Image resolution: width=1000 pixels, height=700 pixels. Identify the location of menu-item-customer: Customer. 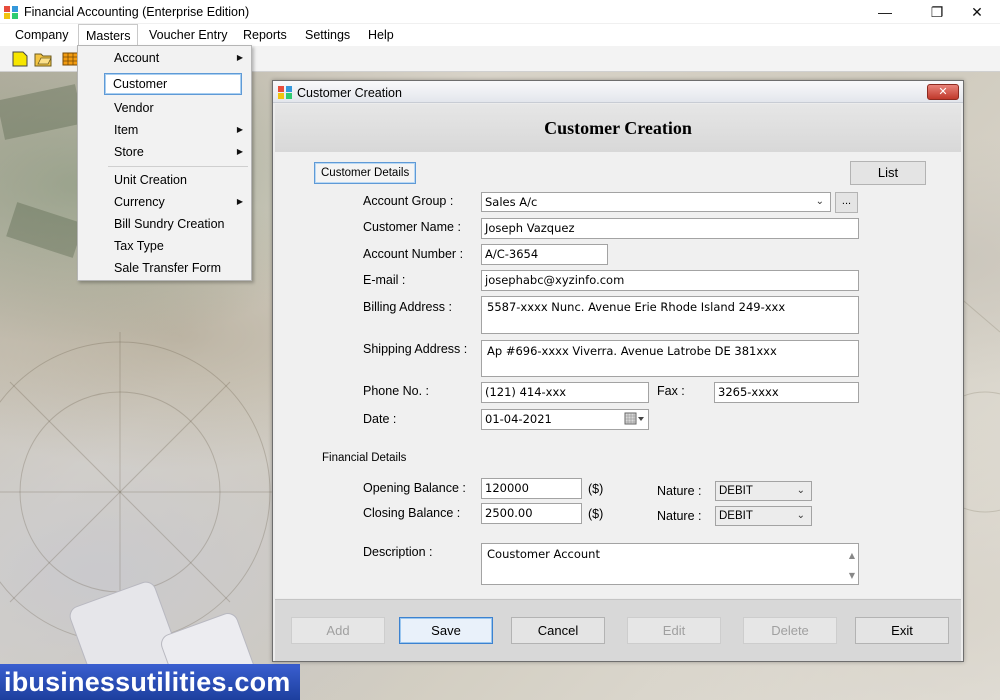
(173, 84).